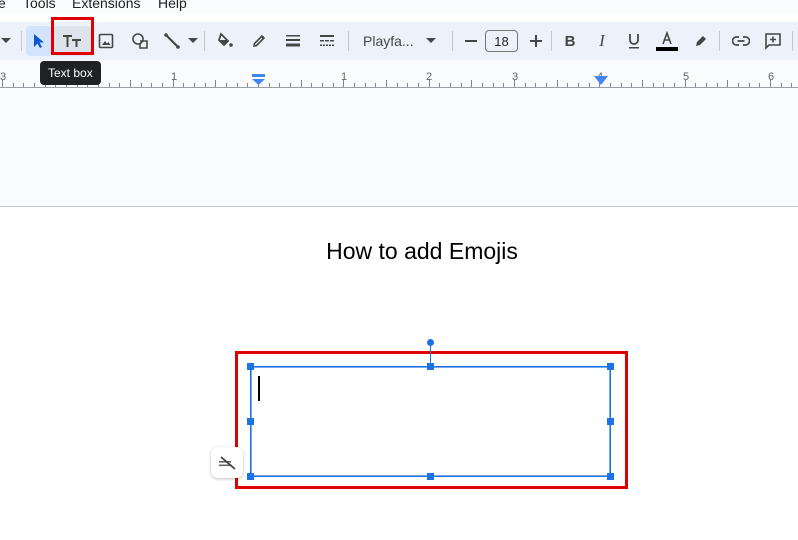  What do you see at coordinates (399, 6) in the screenshot?
I see `menu-bar: e Tools Extensions Help` at bounding box center [399, 6].